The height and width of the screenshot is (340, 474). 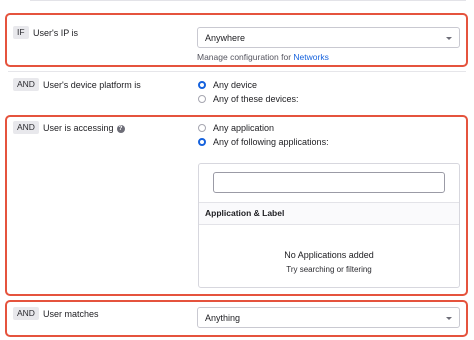 What do you see at coordinates (328, 37) in the screenshot?
I see `ip-select: Anywhere` at bounding box center [328, 37].